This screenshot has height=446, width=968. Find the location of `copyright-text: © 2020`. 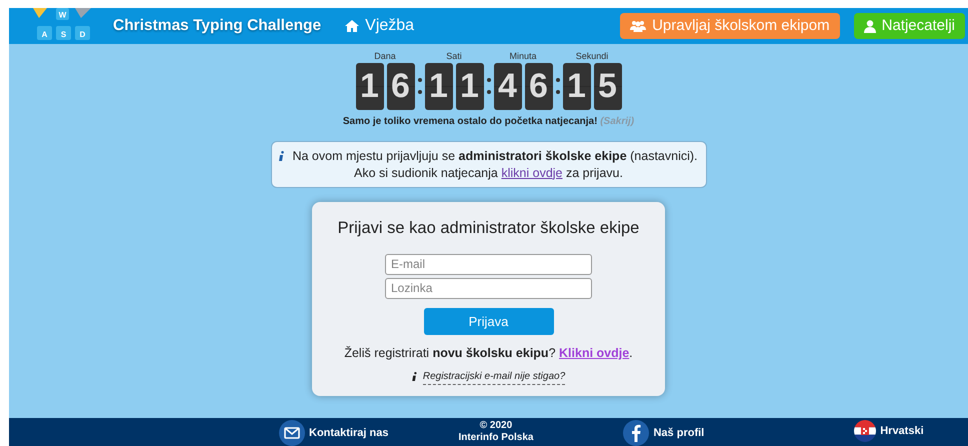

copyright-text: © 2020 is located at coordinates (496, 426).